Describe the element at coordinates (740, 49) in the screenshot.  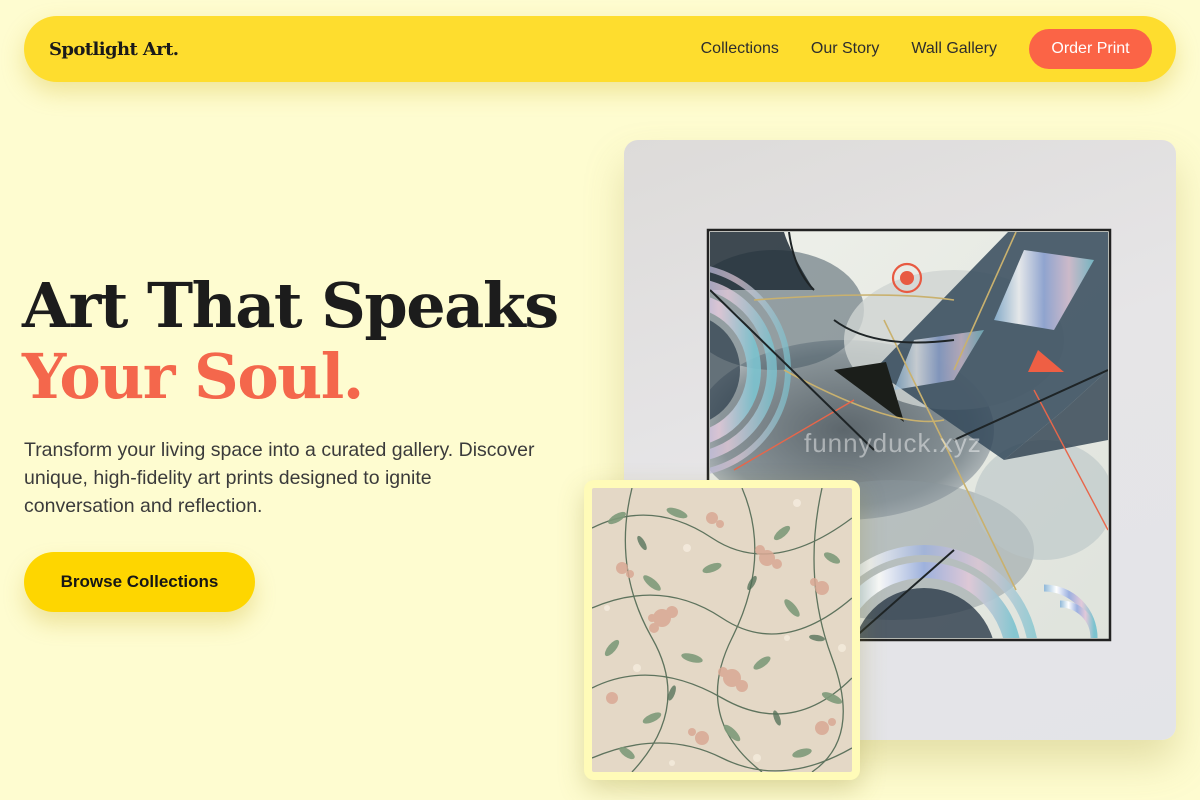
I see `nav-link-collections: Collections` at that location.